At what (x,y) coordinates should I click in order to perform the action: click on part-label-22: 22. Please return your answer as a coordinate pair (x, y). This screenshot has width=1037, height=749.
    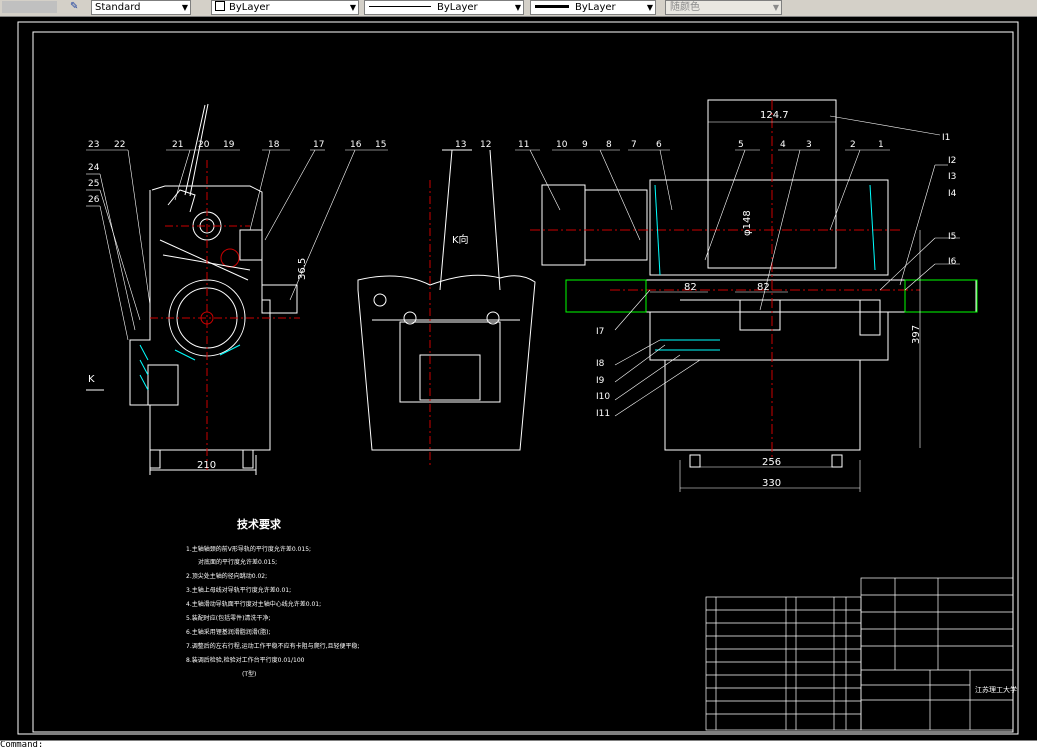
    Looking at the image, I should click on (119, 145).